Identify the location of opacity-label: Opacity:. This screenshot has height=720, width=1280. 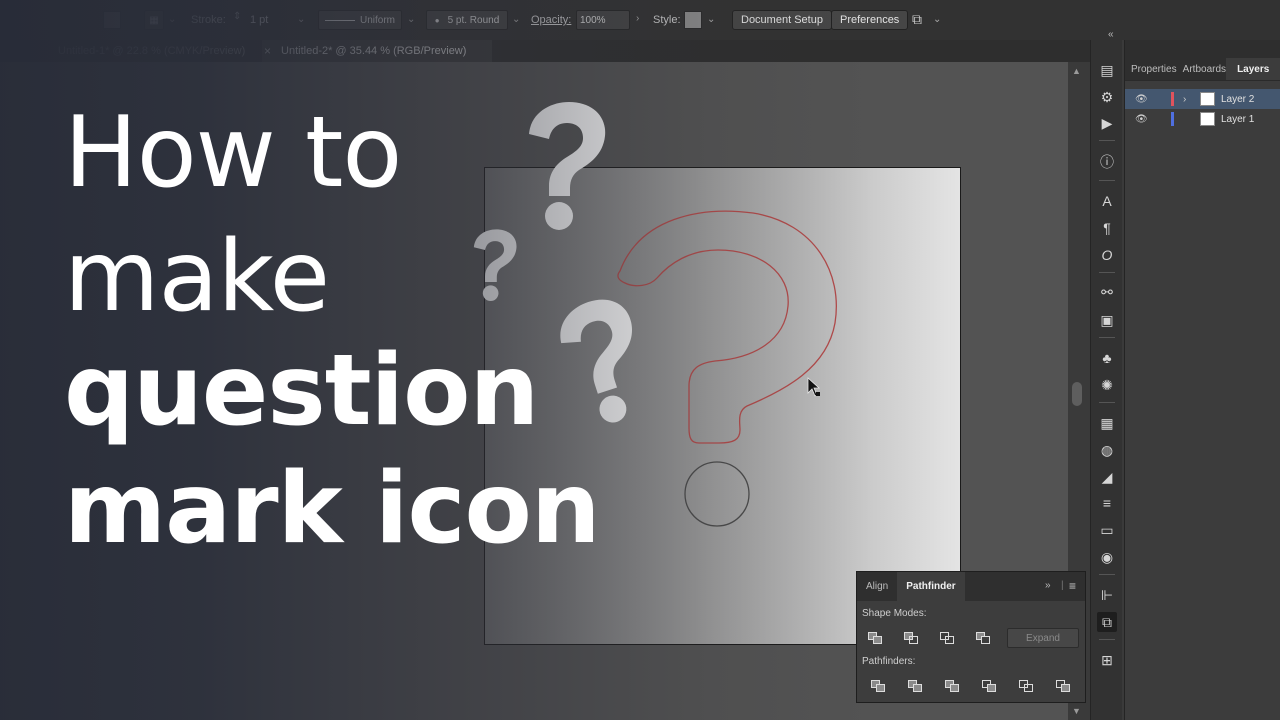
(551, 20).